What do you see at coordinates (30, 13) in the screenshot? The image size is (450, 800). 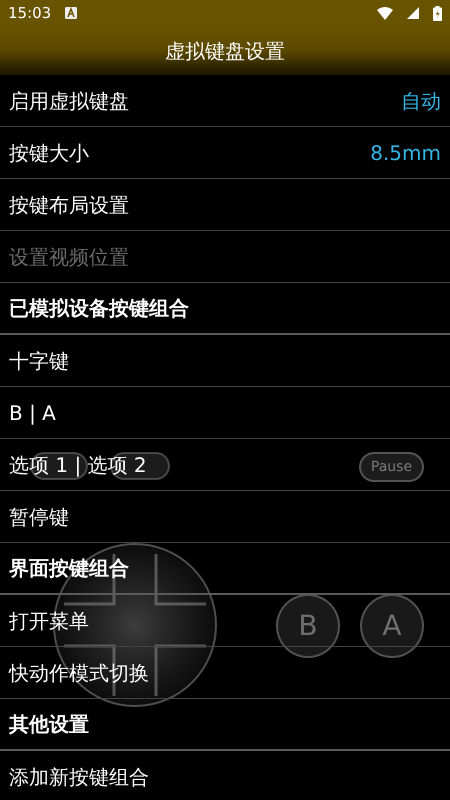 I see `status-time: 15:03` at bounding box center [30, 13].